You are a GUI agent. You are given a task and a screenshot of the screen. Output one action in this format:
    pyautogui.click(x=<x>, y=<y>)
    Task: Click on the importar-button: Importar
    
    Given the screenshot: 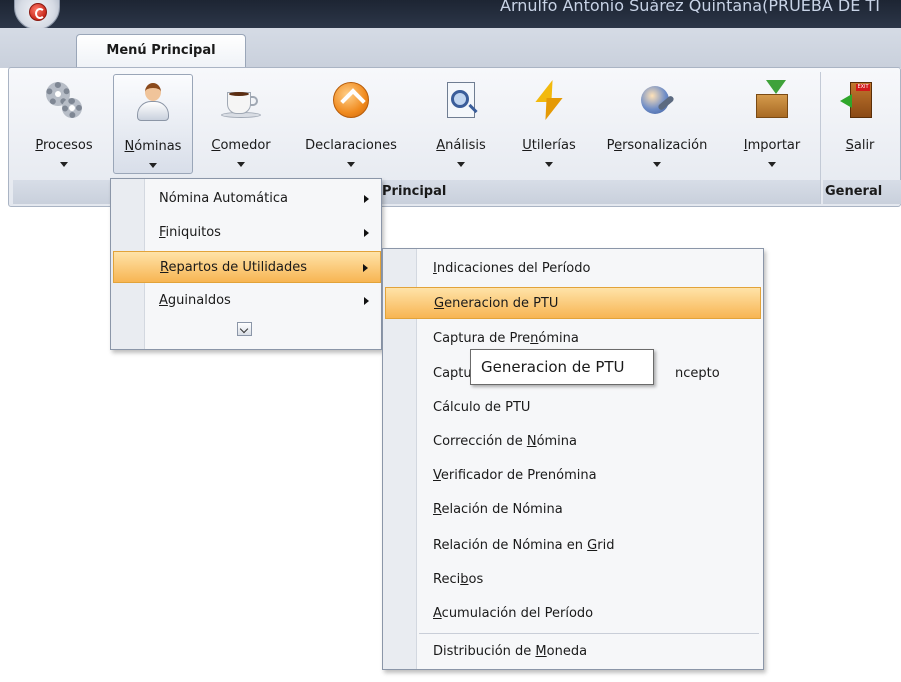 What is the action you would take?
    pyautogui.click(x=772, y=124)
    